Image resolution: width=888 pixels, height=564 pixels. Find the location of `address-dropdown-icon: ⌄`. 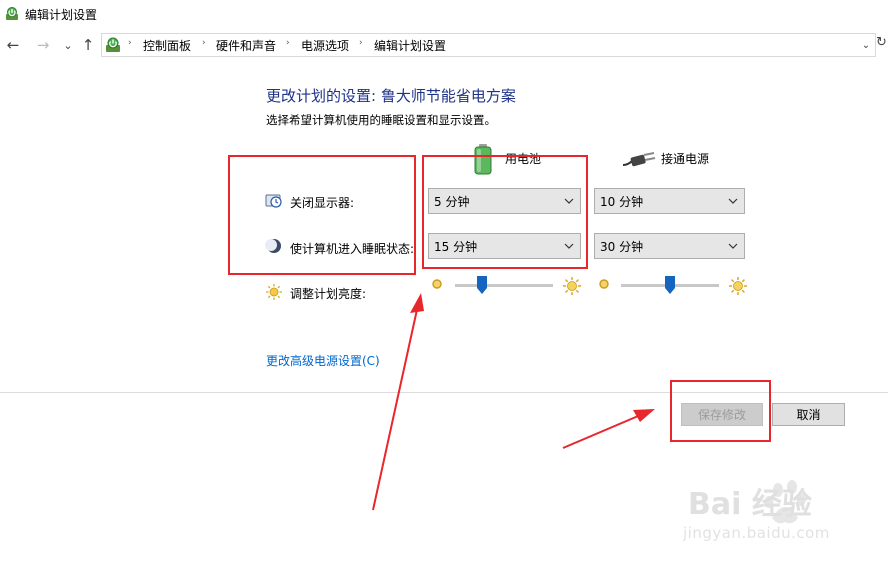

address-dropdown-icon: ⌄ is located at coordinates (866, 45).